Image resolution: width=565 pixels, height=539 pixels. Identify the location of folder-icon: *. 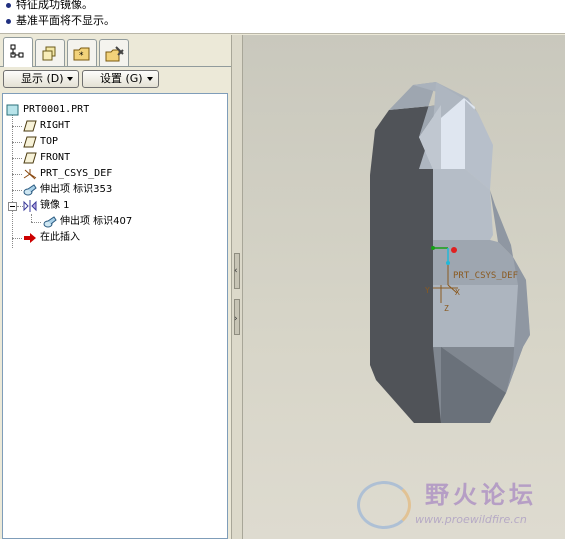
(81, 54).